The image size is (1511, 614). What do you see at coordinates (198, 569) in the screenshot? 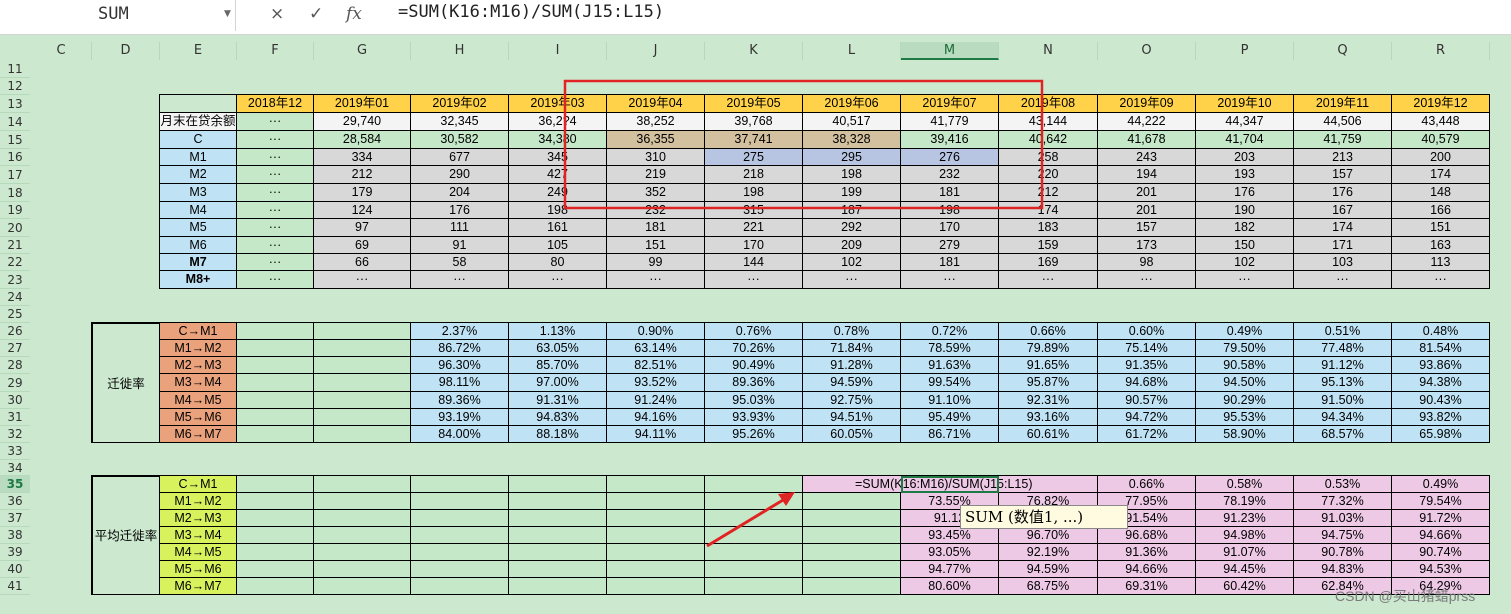
I see `row-label: M5→M6` at bounding box center [198, 569].